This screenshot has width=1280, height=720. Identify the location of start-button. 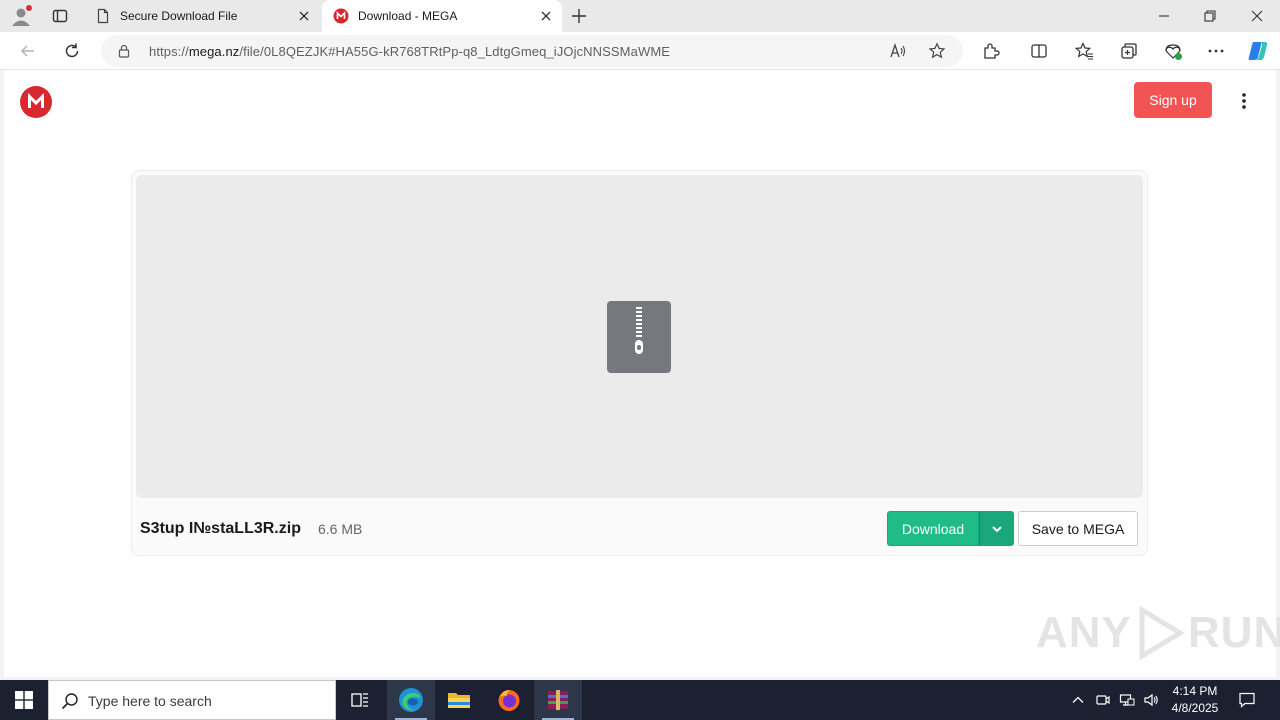
(24, 700).